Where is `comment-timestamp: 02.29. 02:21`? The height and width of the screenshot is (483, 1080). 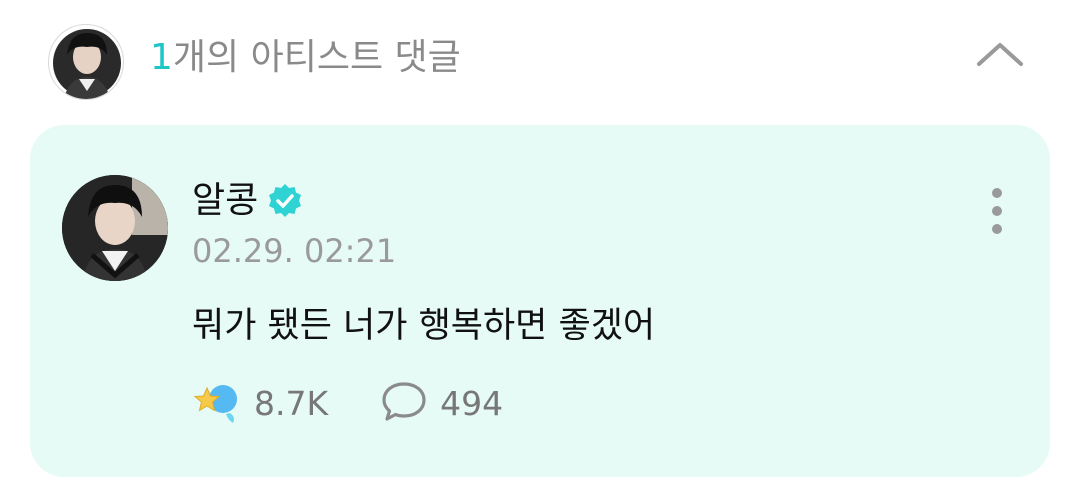
comment-timestamp: 02.29. 02:21 is located at coordinates (294, 251).